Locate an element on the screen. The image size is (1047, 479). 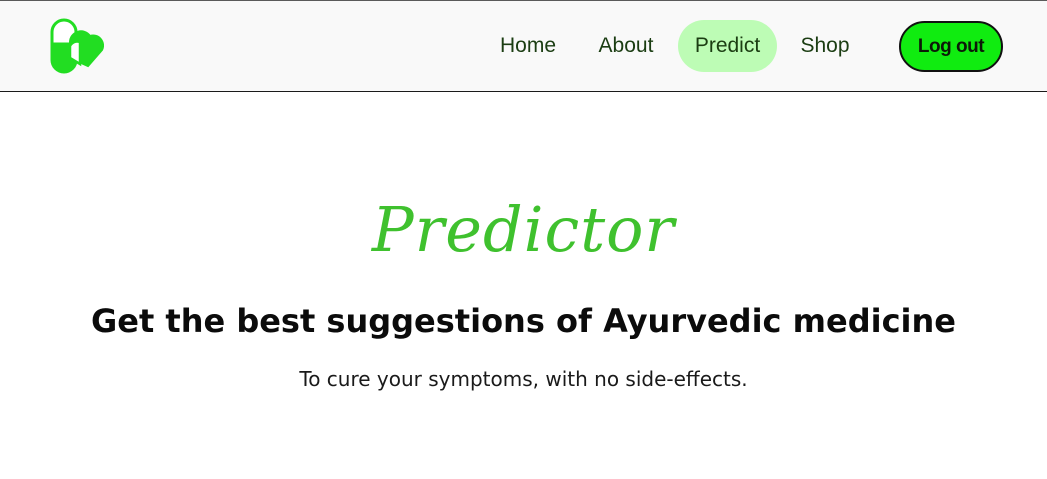
capsule-heart-icon is located at coordinates (76, 46).